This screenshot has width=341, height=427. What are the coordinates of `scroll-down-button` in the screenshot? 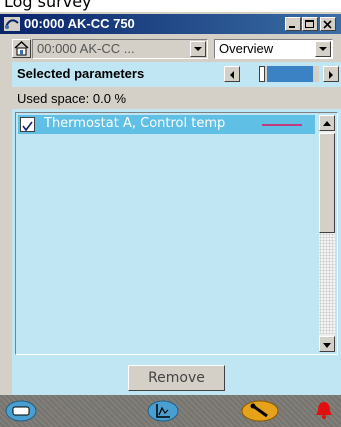 It's located at (327, 344).